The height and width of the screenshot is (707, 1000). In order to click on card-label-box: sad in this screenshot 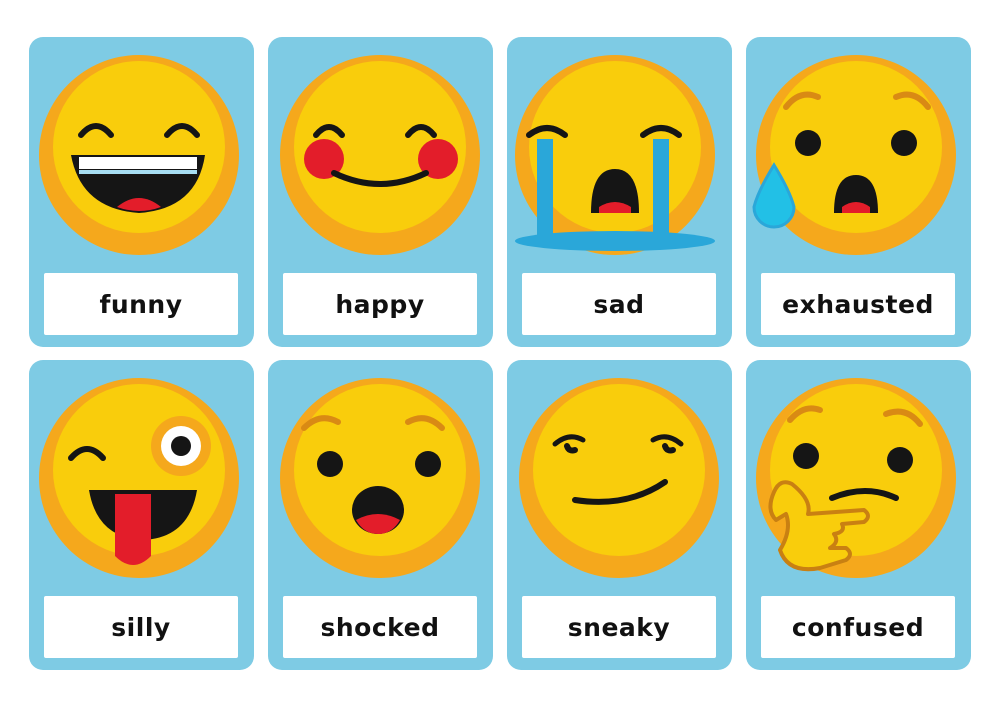, I will do `click(619, 304)`.